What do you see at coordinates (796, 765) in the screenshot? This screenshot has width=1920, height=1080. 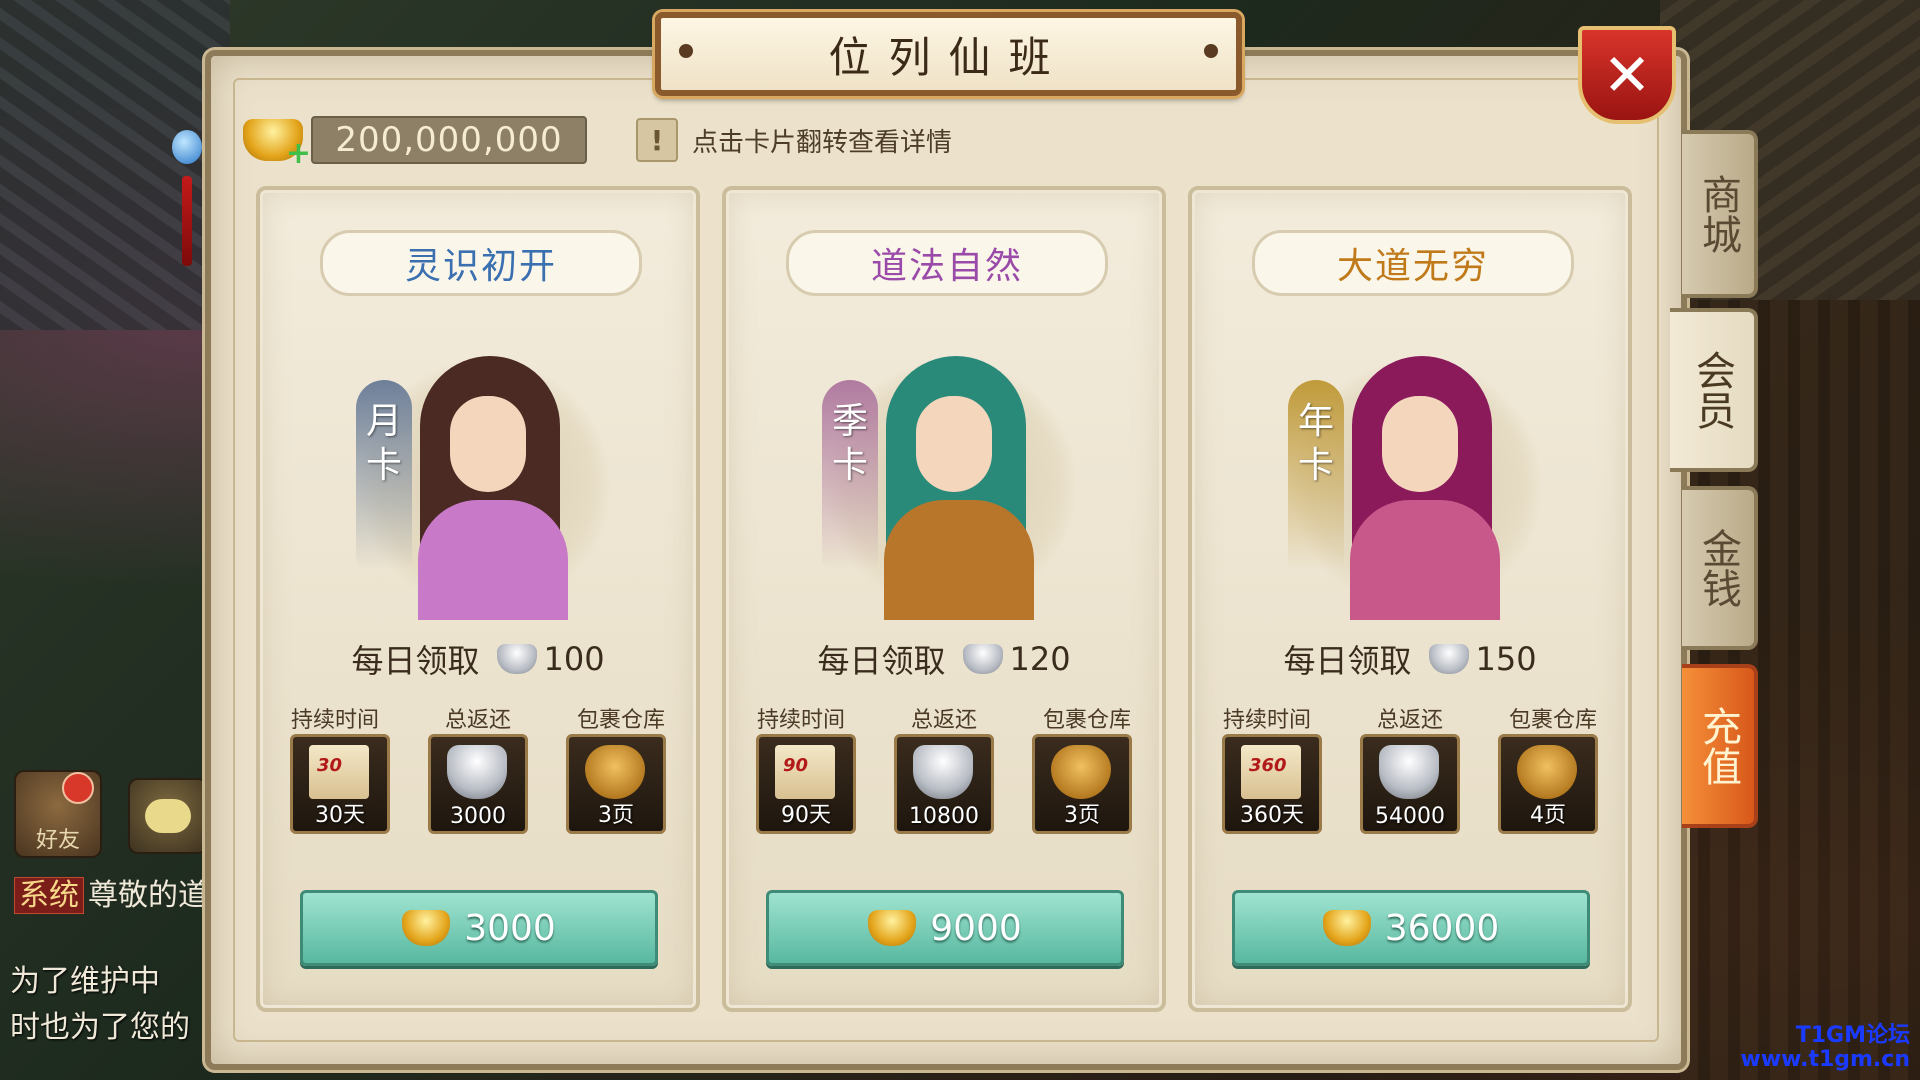 I see `calendar-number: 90` at bounding box center [796, 765].